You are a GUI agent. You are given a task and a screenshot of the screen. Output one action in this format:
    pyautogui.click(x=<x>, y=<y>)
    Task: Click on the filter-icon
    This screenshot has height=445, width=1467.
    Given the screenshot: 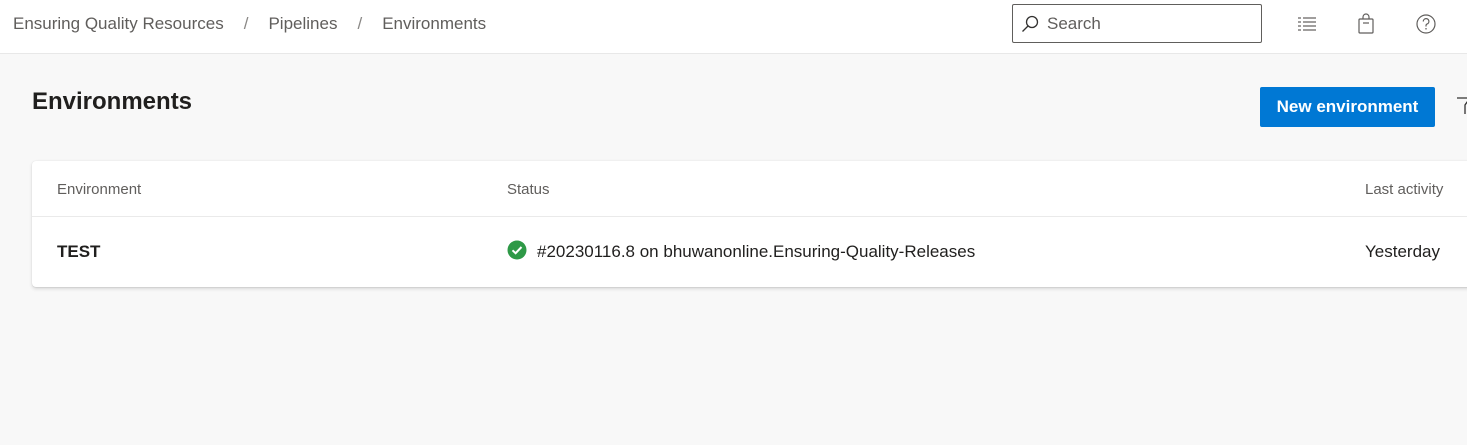 What is the action you would take?
    pyautogui.click(x=1461, y=106)
    